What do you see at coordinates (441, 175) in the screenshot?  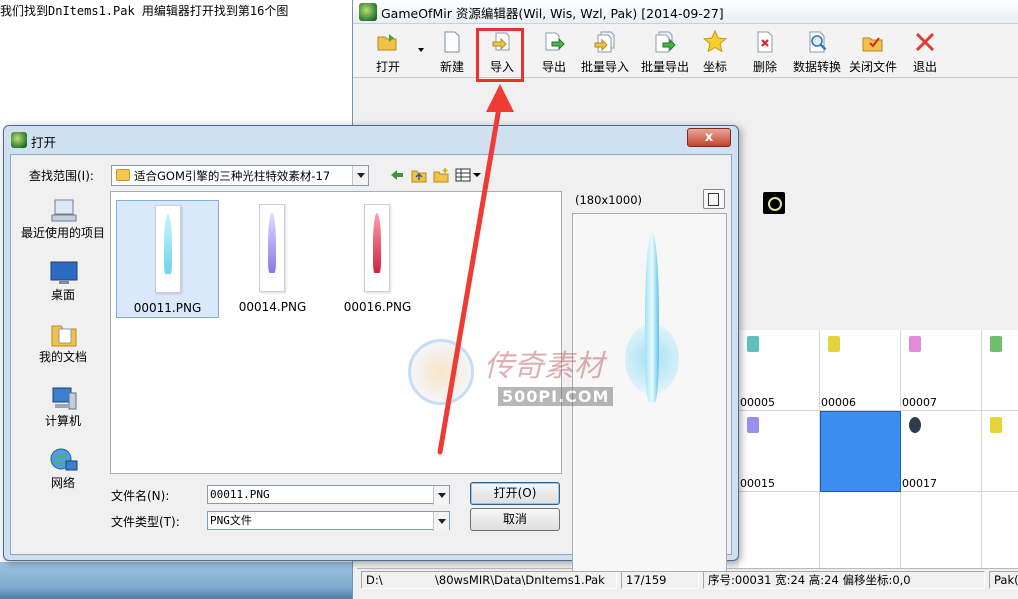 I see `new-folder-icon` at bounding box center [441, 175].